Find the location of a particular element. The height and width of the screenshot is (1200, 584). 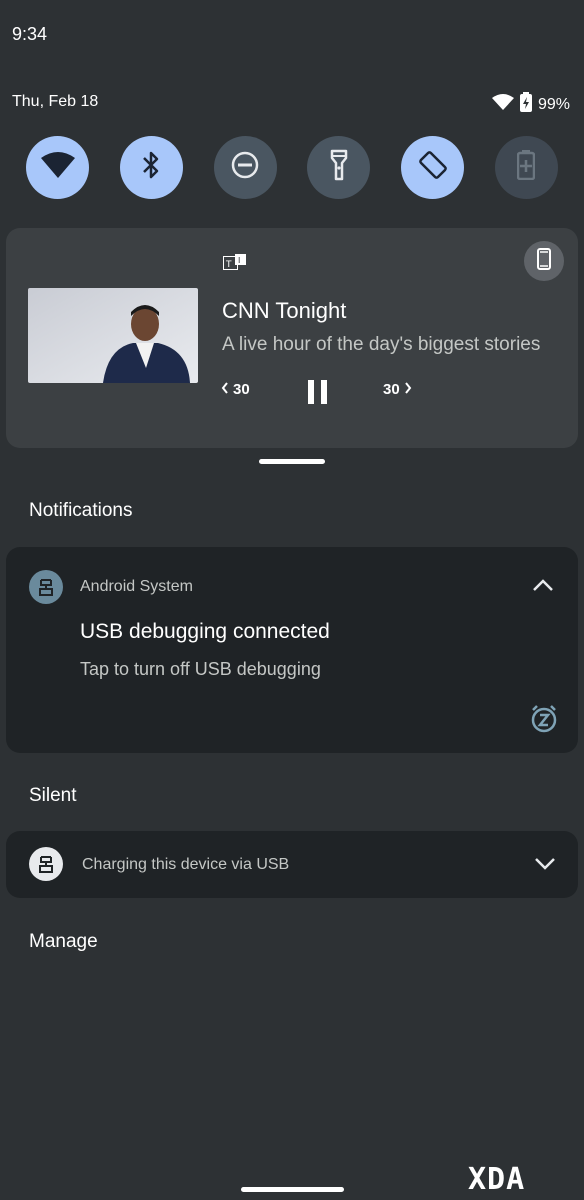

expand-notification-button is located at coordinates (545, 866).